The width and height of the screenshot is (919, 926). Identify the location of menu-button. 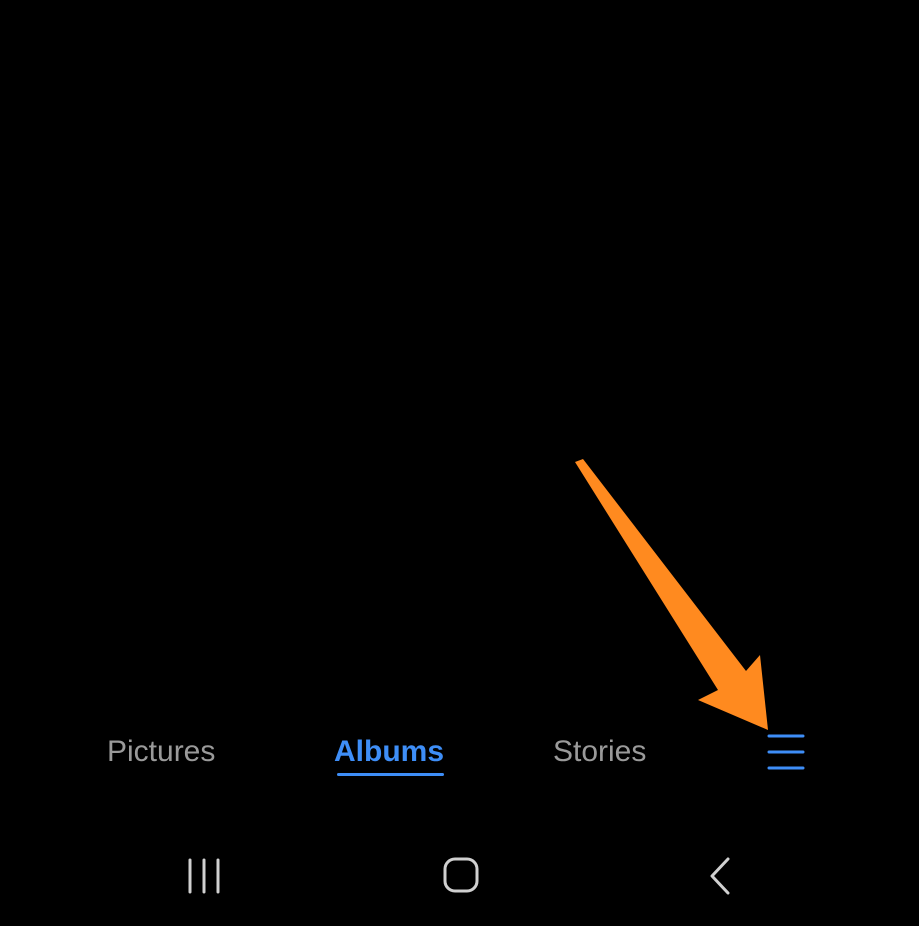
(786, 752).